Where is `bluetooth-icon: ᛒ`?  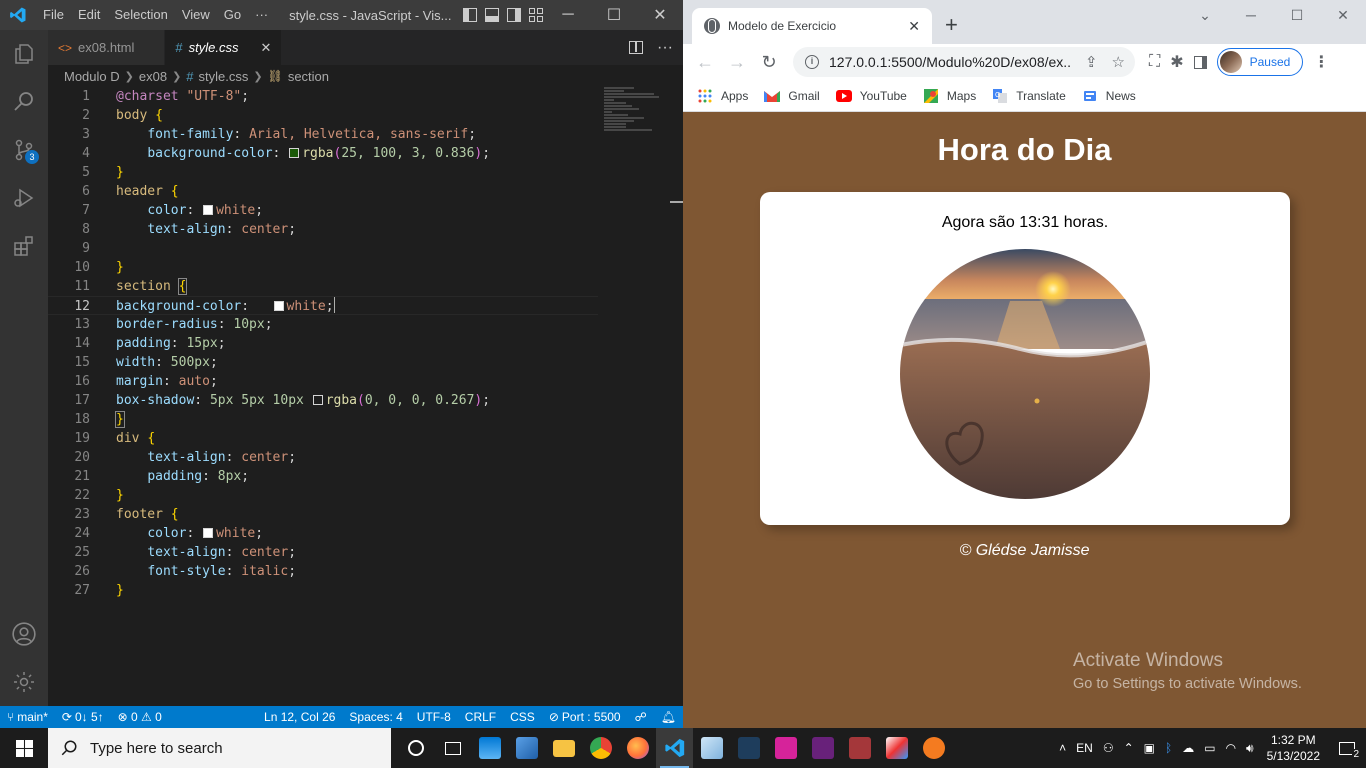
bluetooth-icon: ᛒ is located at coordinates (1168, 748).